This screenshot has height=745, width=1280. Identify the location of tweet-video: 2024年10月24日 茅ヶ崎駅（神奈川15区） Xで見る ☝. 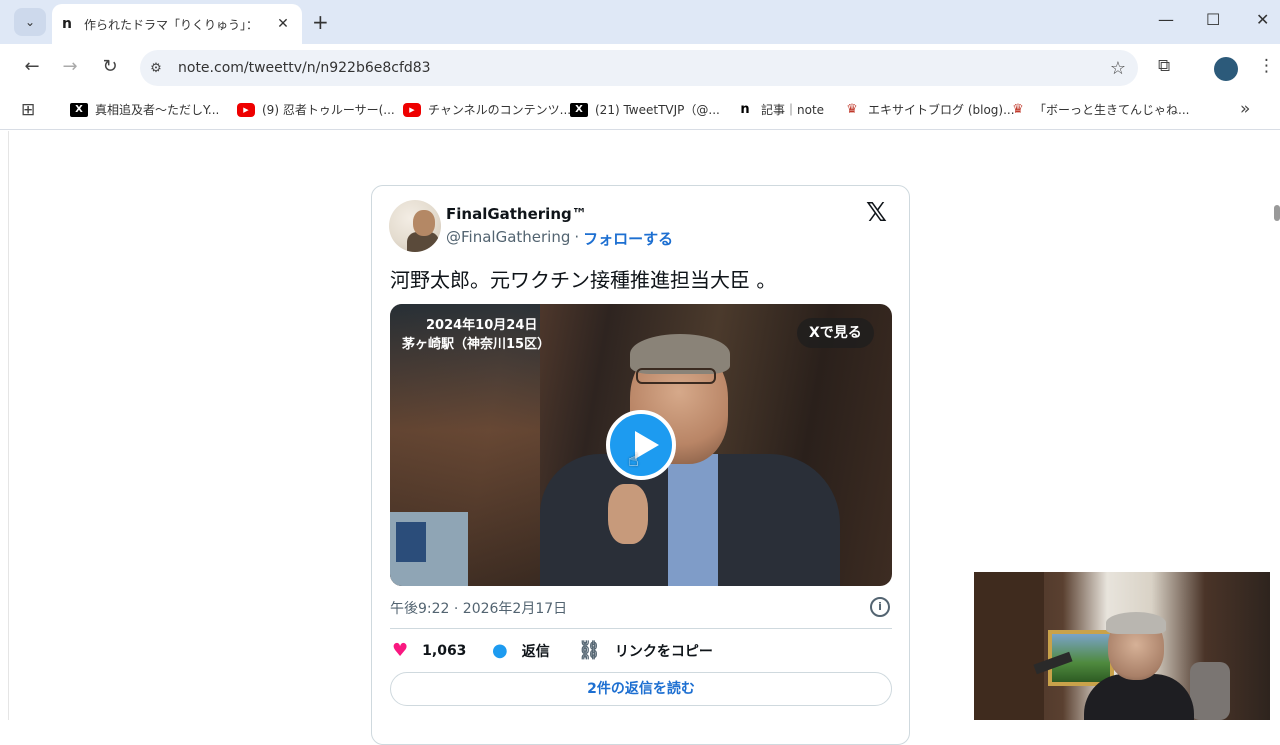
(641, 445).